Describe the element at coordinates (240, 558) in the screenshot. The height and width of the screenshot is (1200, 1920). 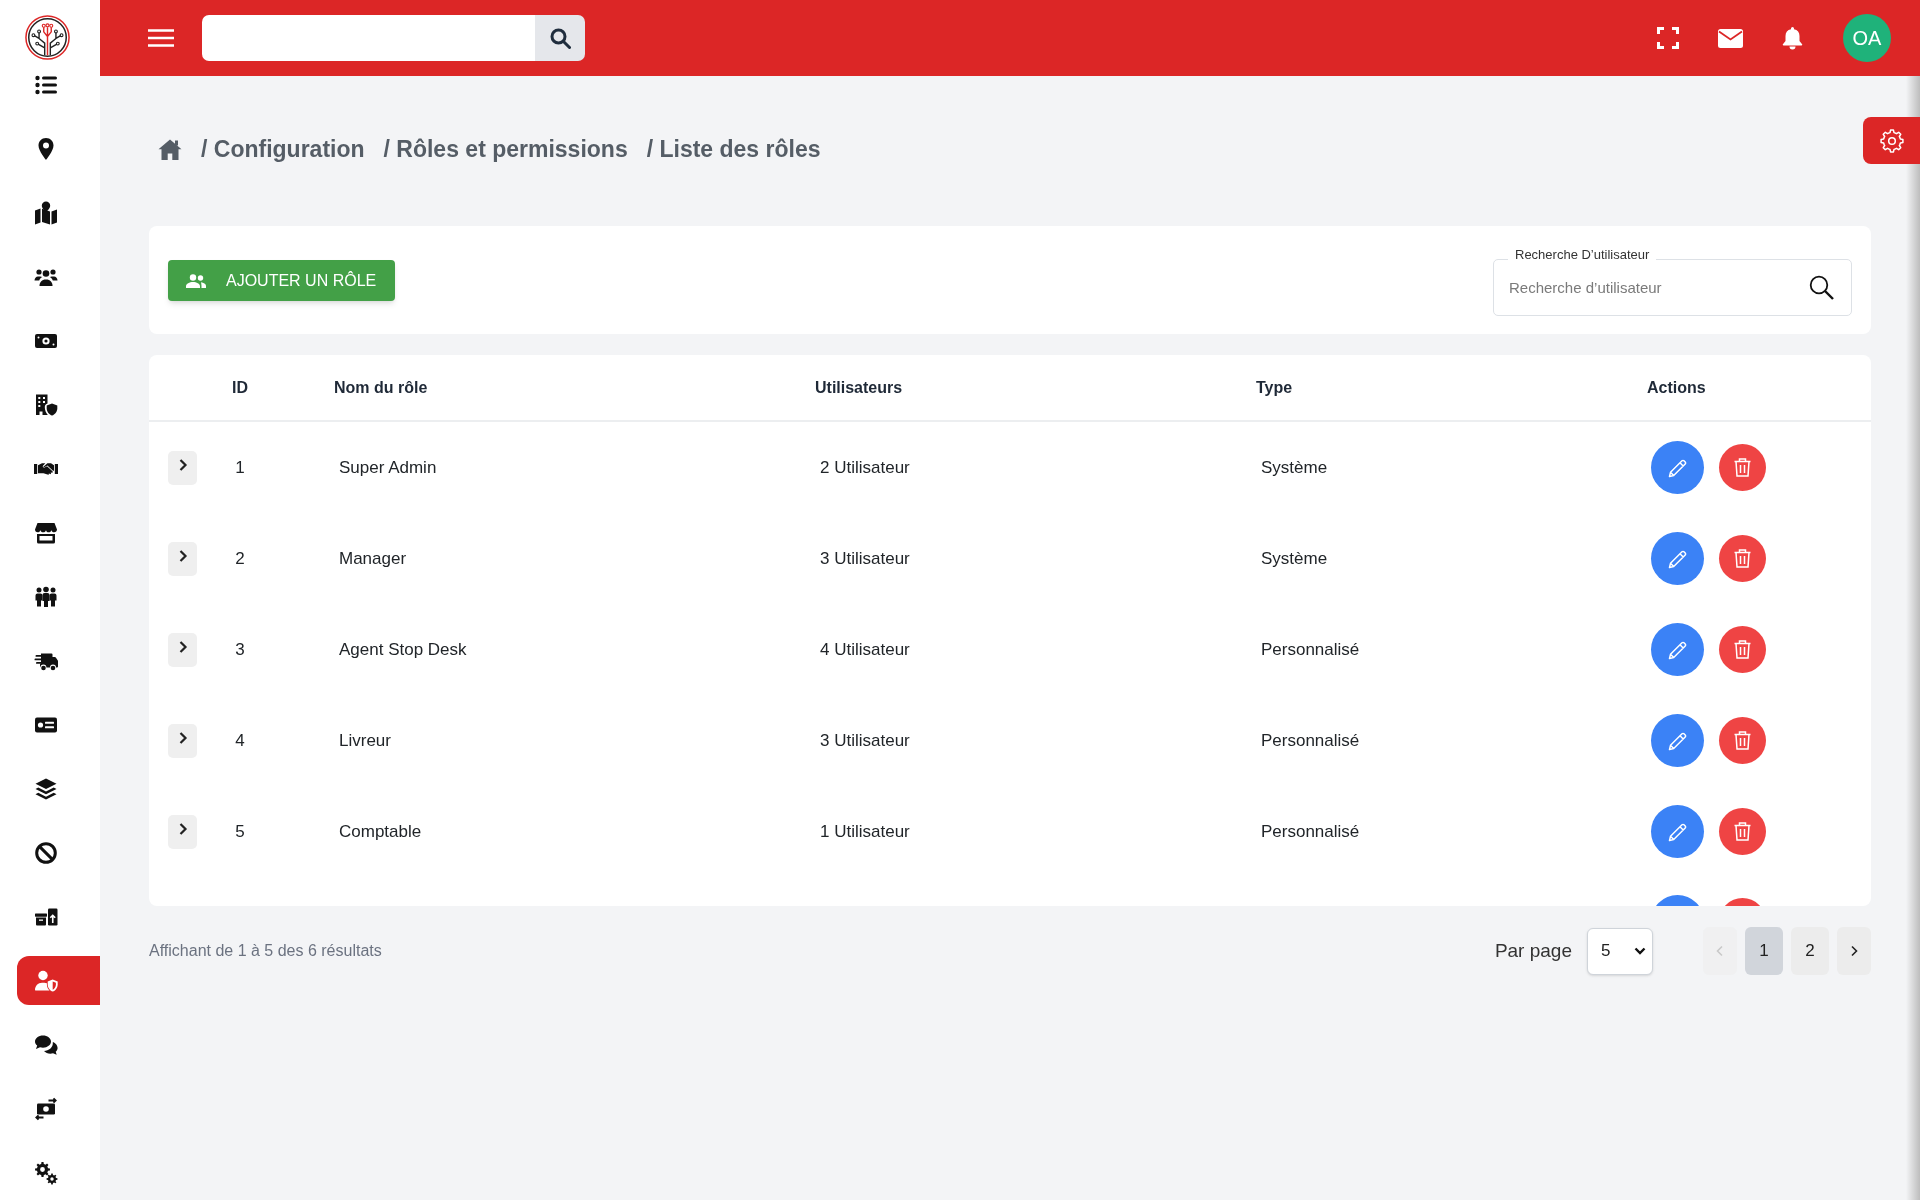
I see `table-cell: 2` at that location.